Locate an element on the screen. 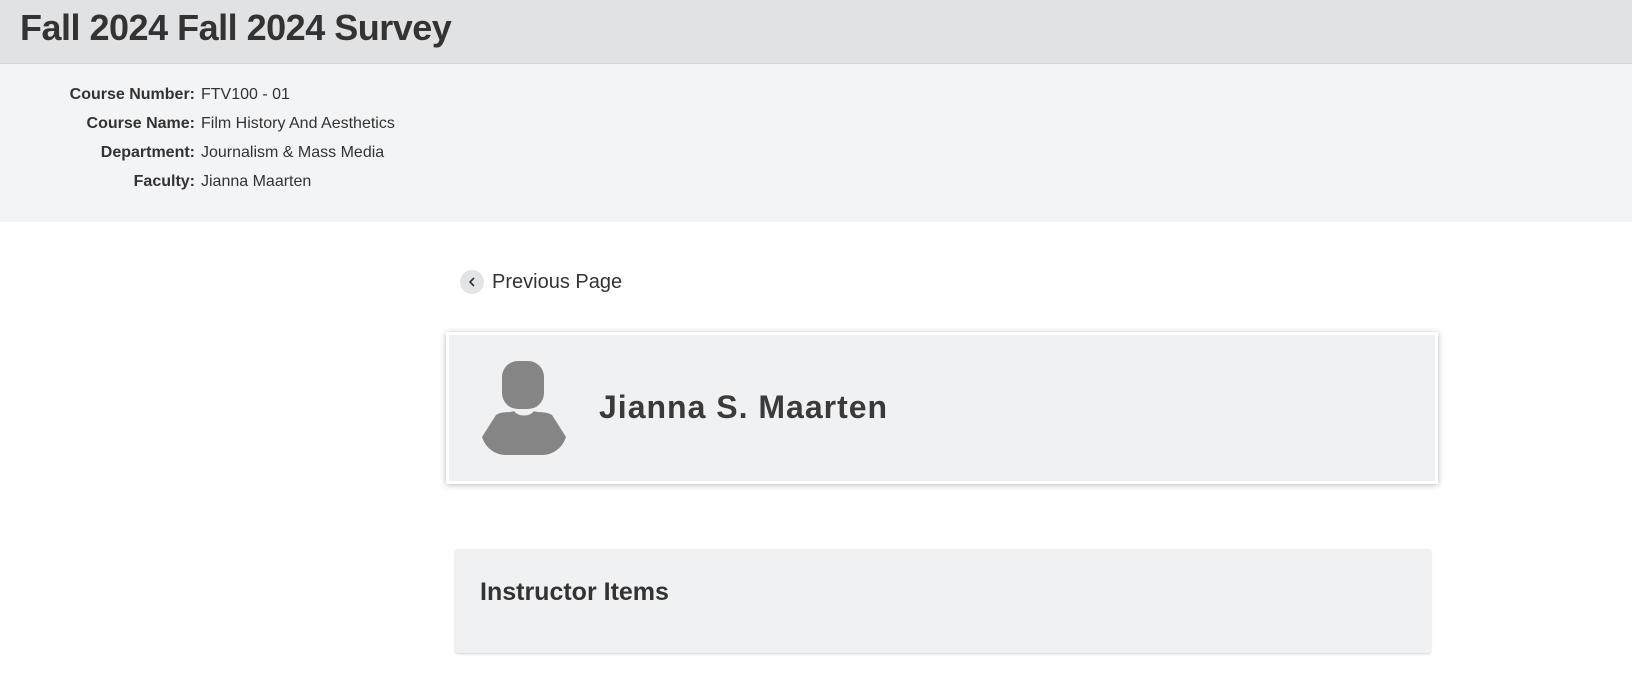 This screenshot has height=680, width=1632. course-number-label: Course Number: is located at coordinates (132, 94).